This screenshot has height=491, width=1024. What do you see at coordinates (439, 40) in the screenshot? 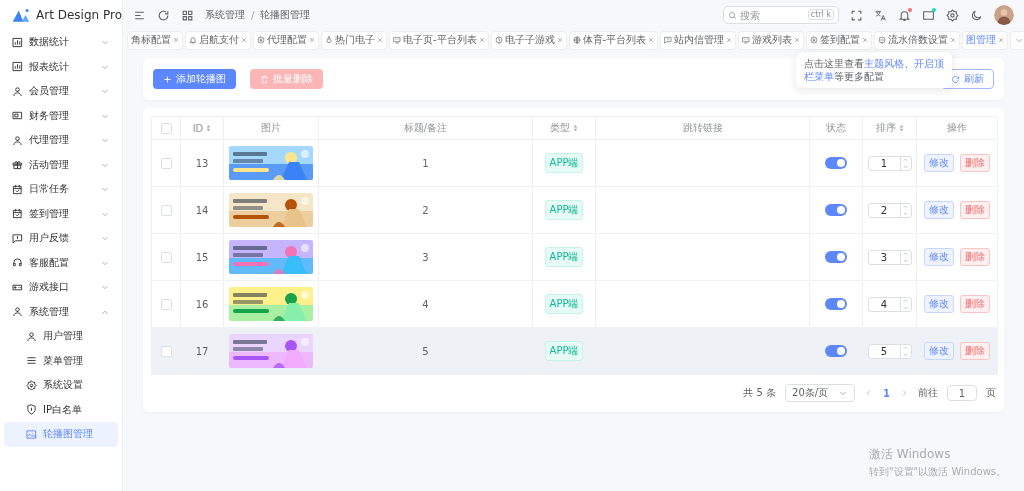
I see `tab: 电子页-平台列表` at bounding box center [439, 40].